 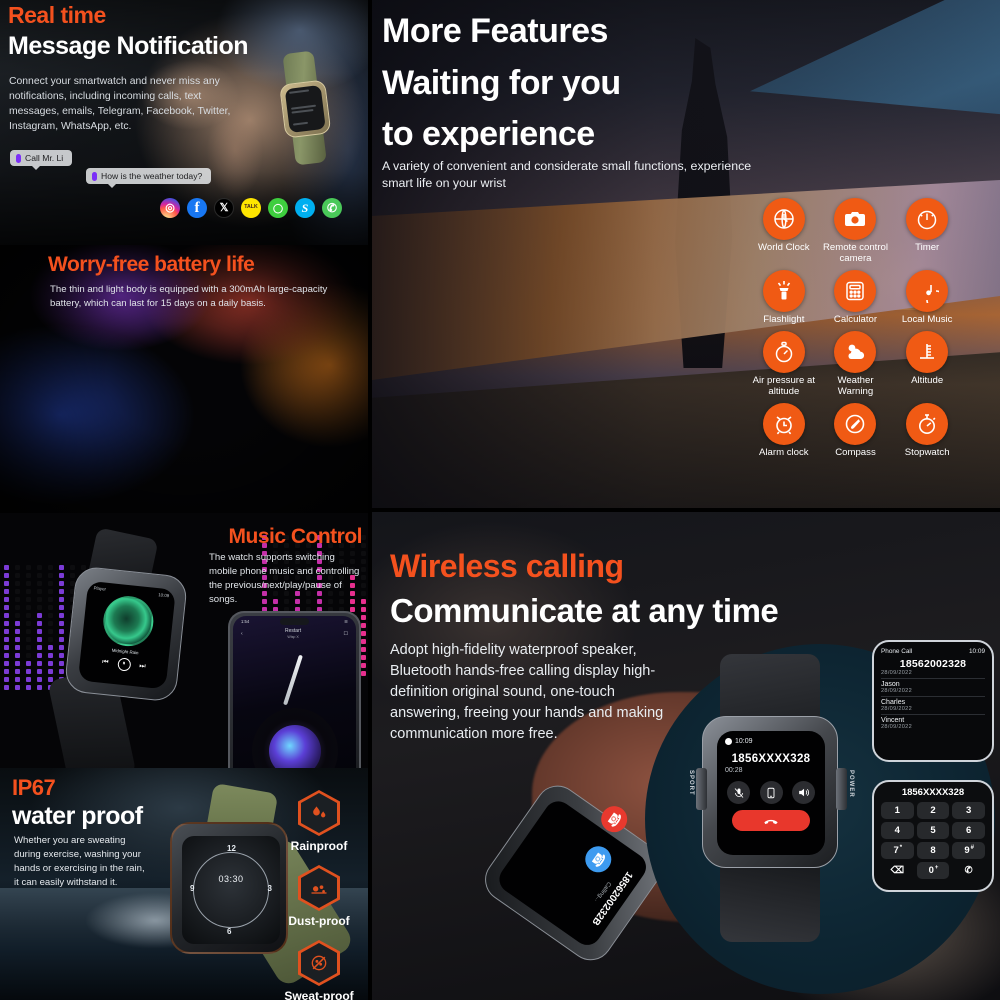 I want to click on phone-signal-icons: ☰, so click(x=346, y=621).